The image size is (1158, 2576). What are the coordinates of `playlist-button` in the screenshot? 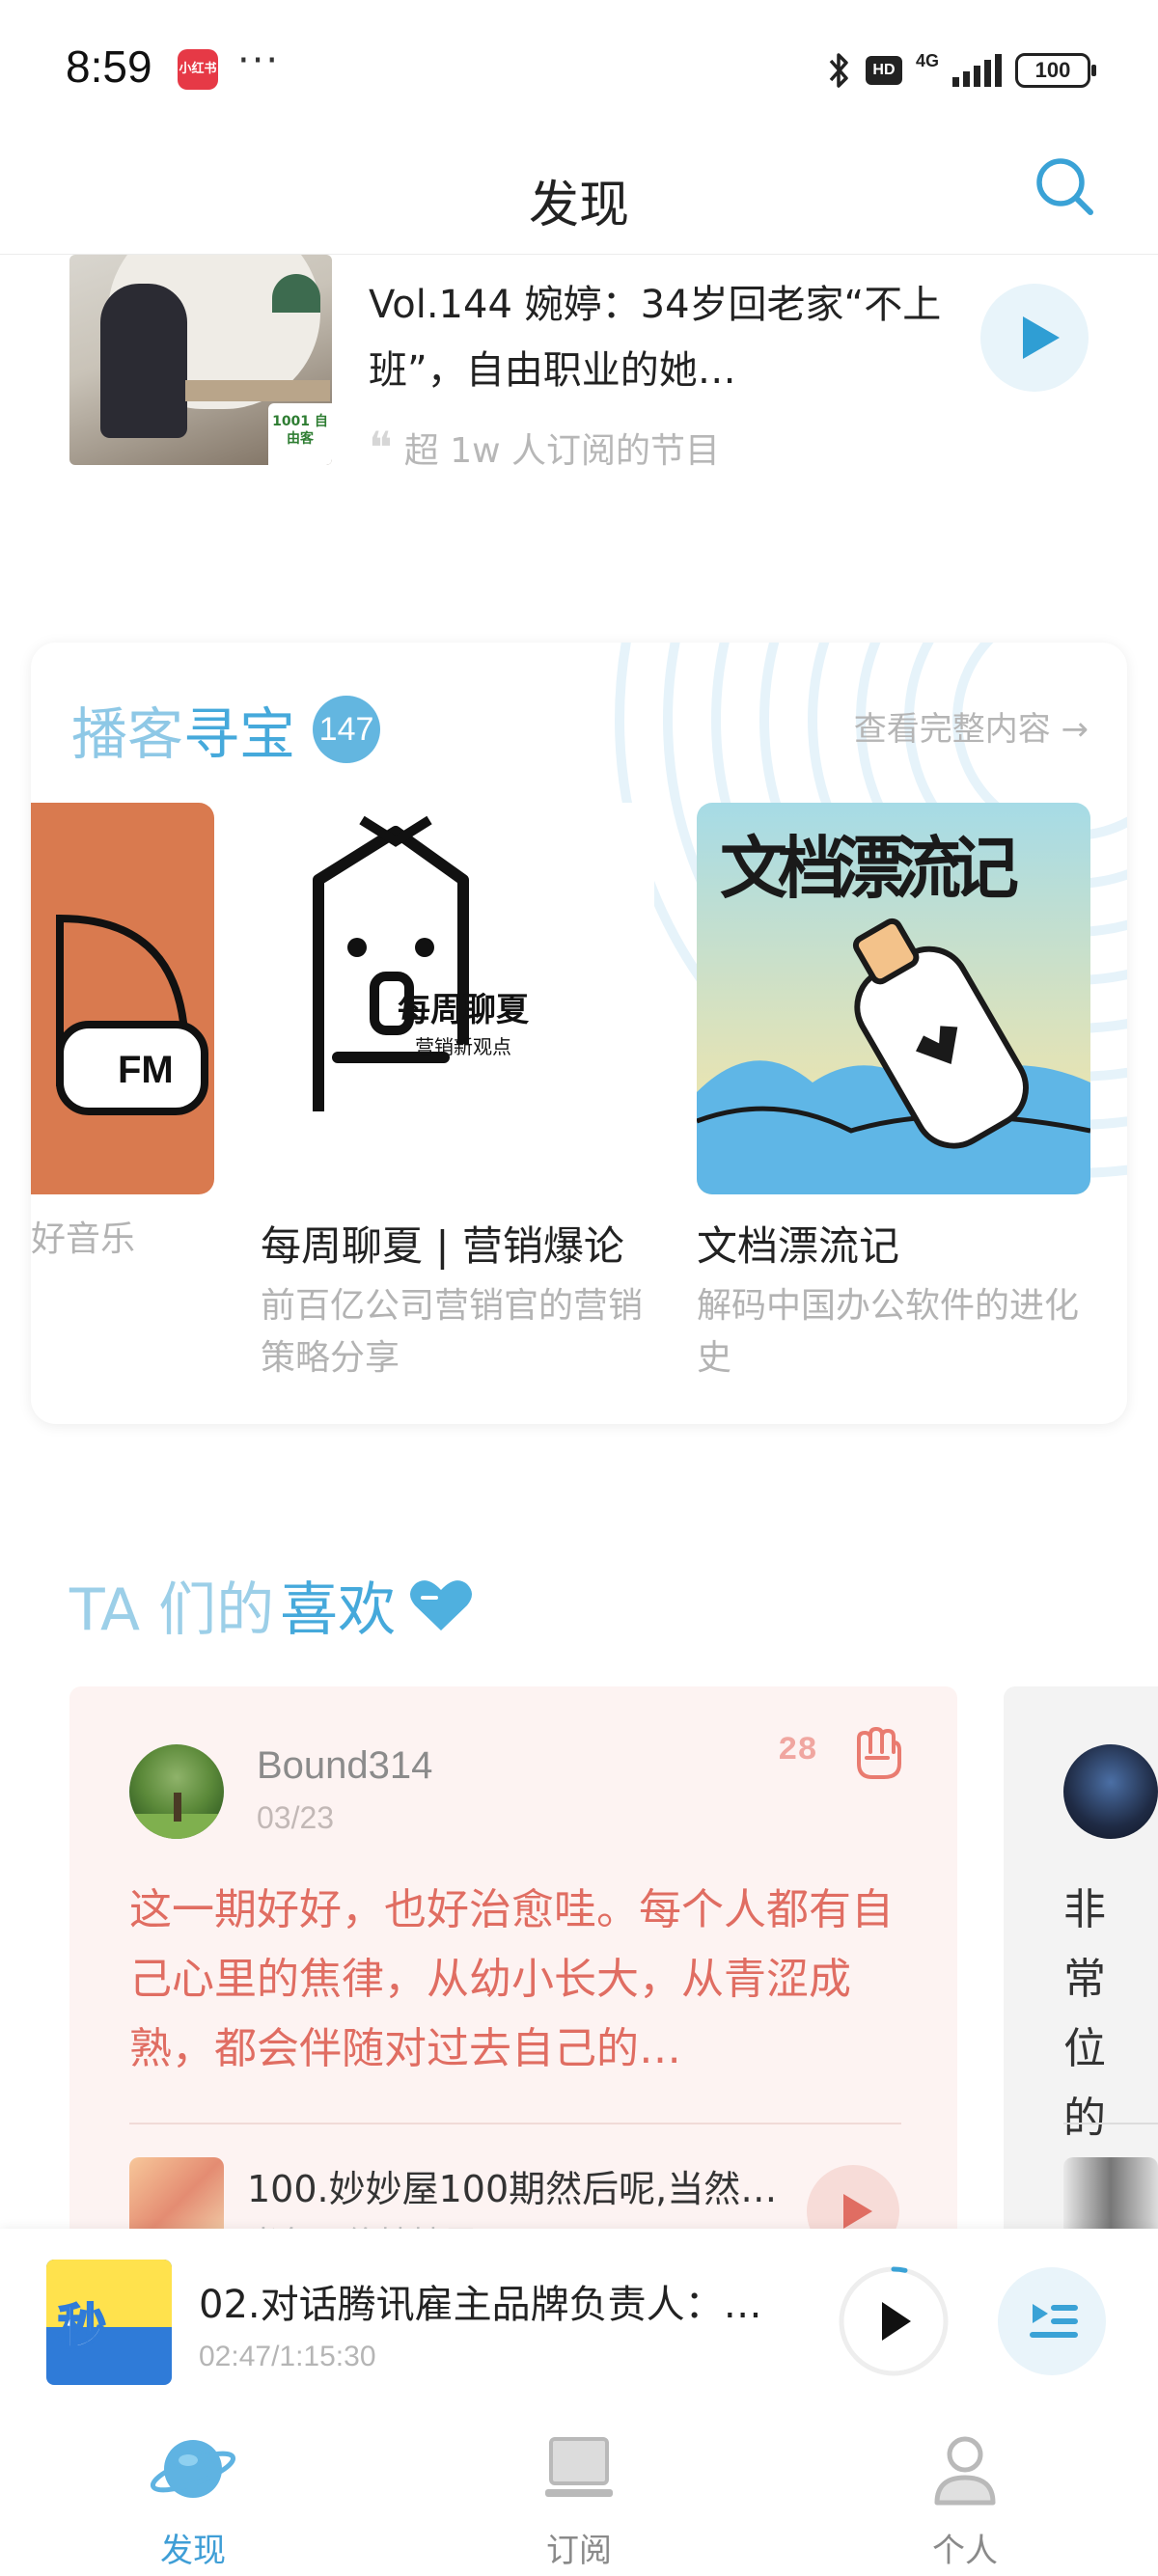 It's located at (1052, 2321).